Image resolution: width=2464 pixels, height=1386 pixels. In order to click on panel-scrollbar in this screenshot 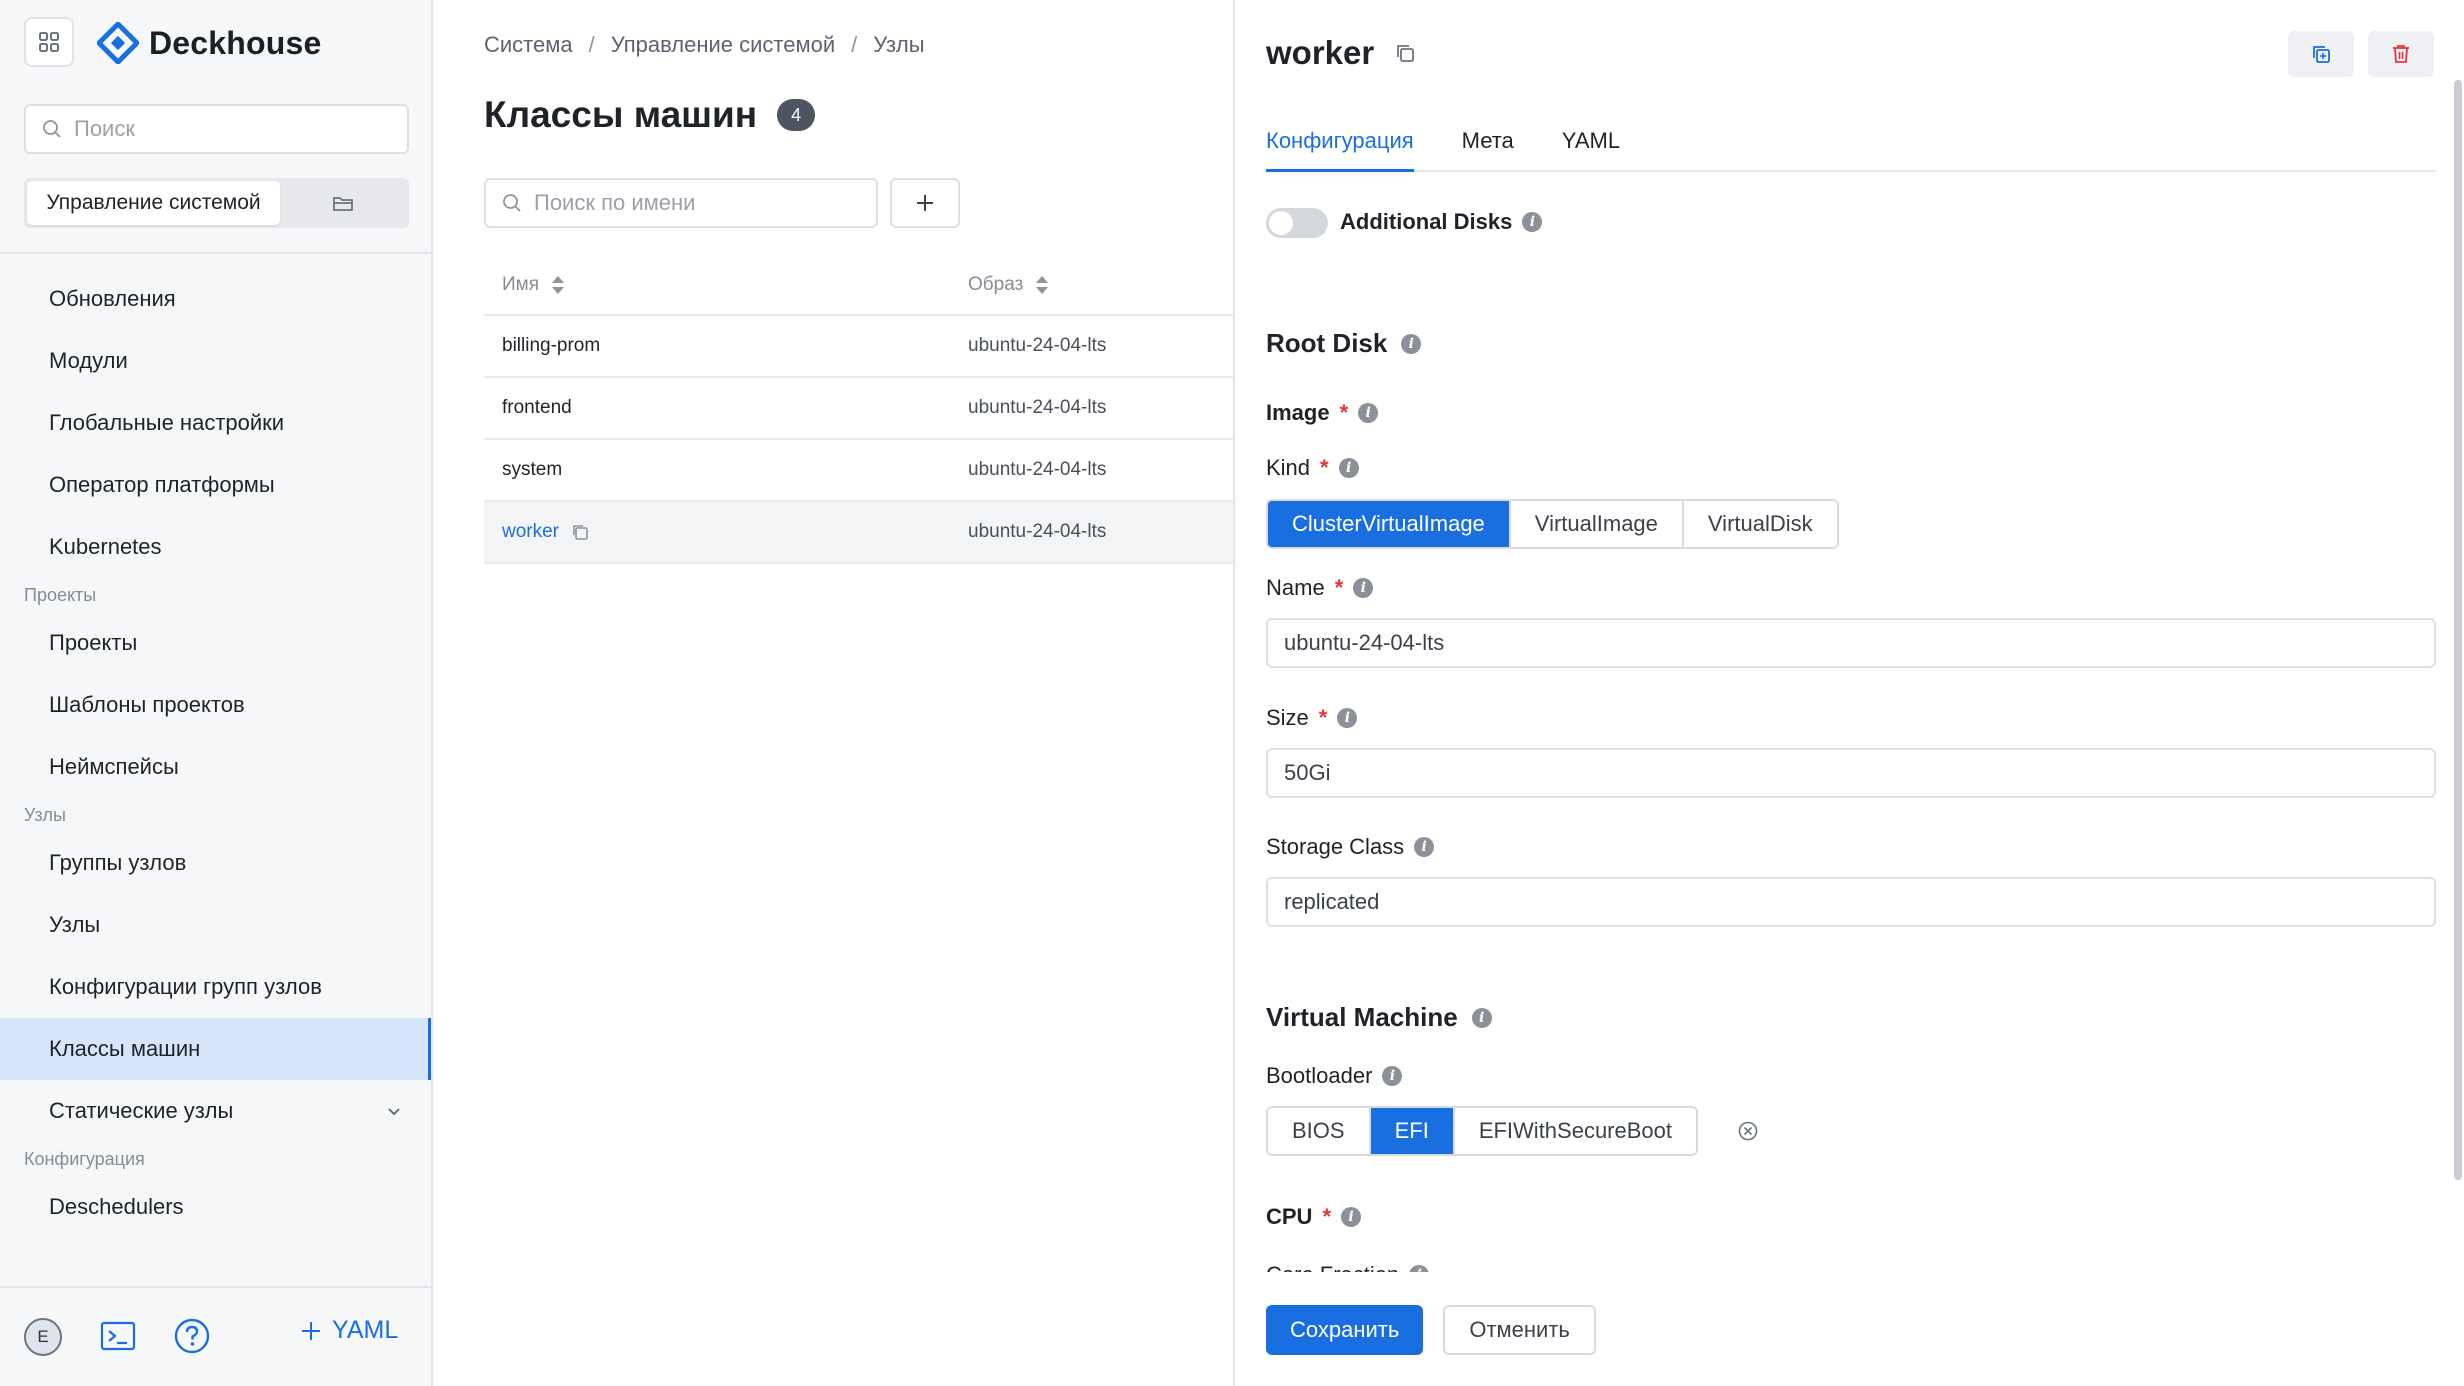, I will do `click(2458, 670)`.